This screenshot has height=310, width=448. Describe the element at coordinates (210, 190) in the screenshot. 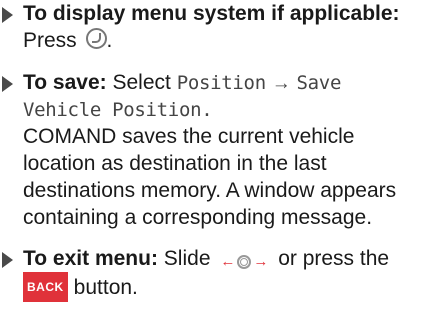

I see `body-line: destinations memory. A window appears` at that location.